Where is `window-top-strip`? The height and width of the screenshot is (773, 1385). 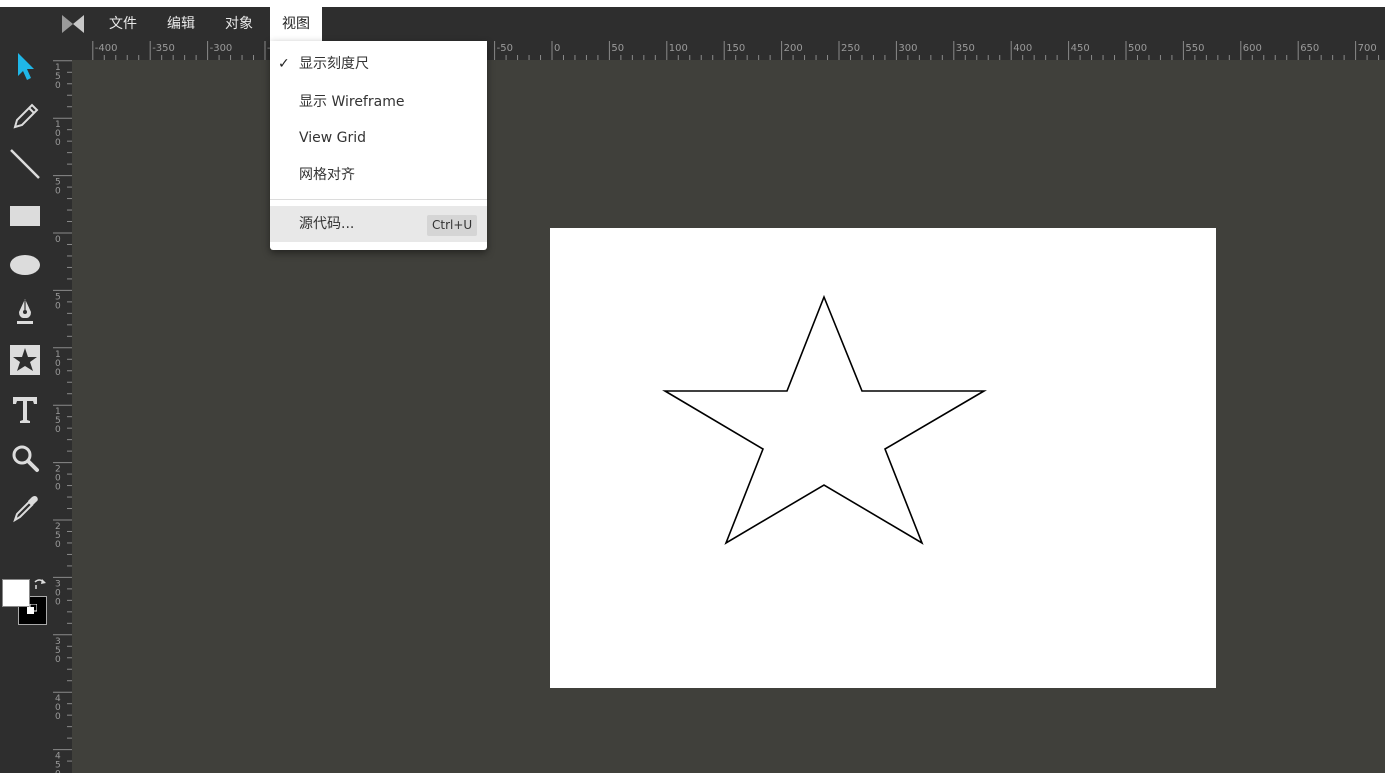
window-top-strip is located at coordinates (692, 3).